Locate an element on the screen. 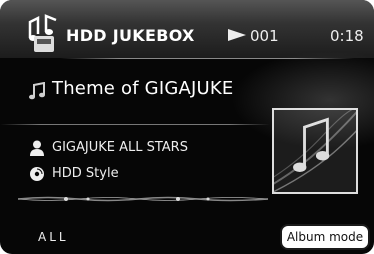  artist-person-icon is located at coordinates (37, 148).